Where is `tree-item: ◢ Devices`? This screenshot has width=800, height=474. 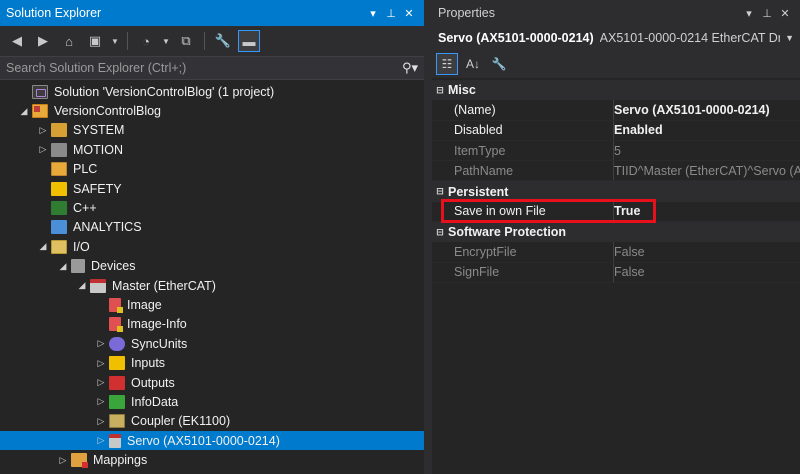 tree-item: ◢ Devices is located at coordinates (212, 266).